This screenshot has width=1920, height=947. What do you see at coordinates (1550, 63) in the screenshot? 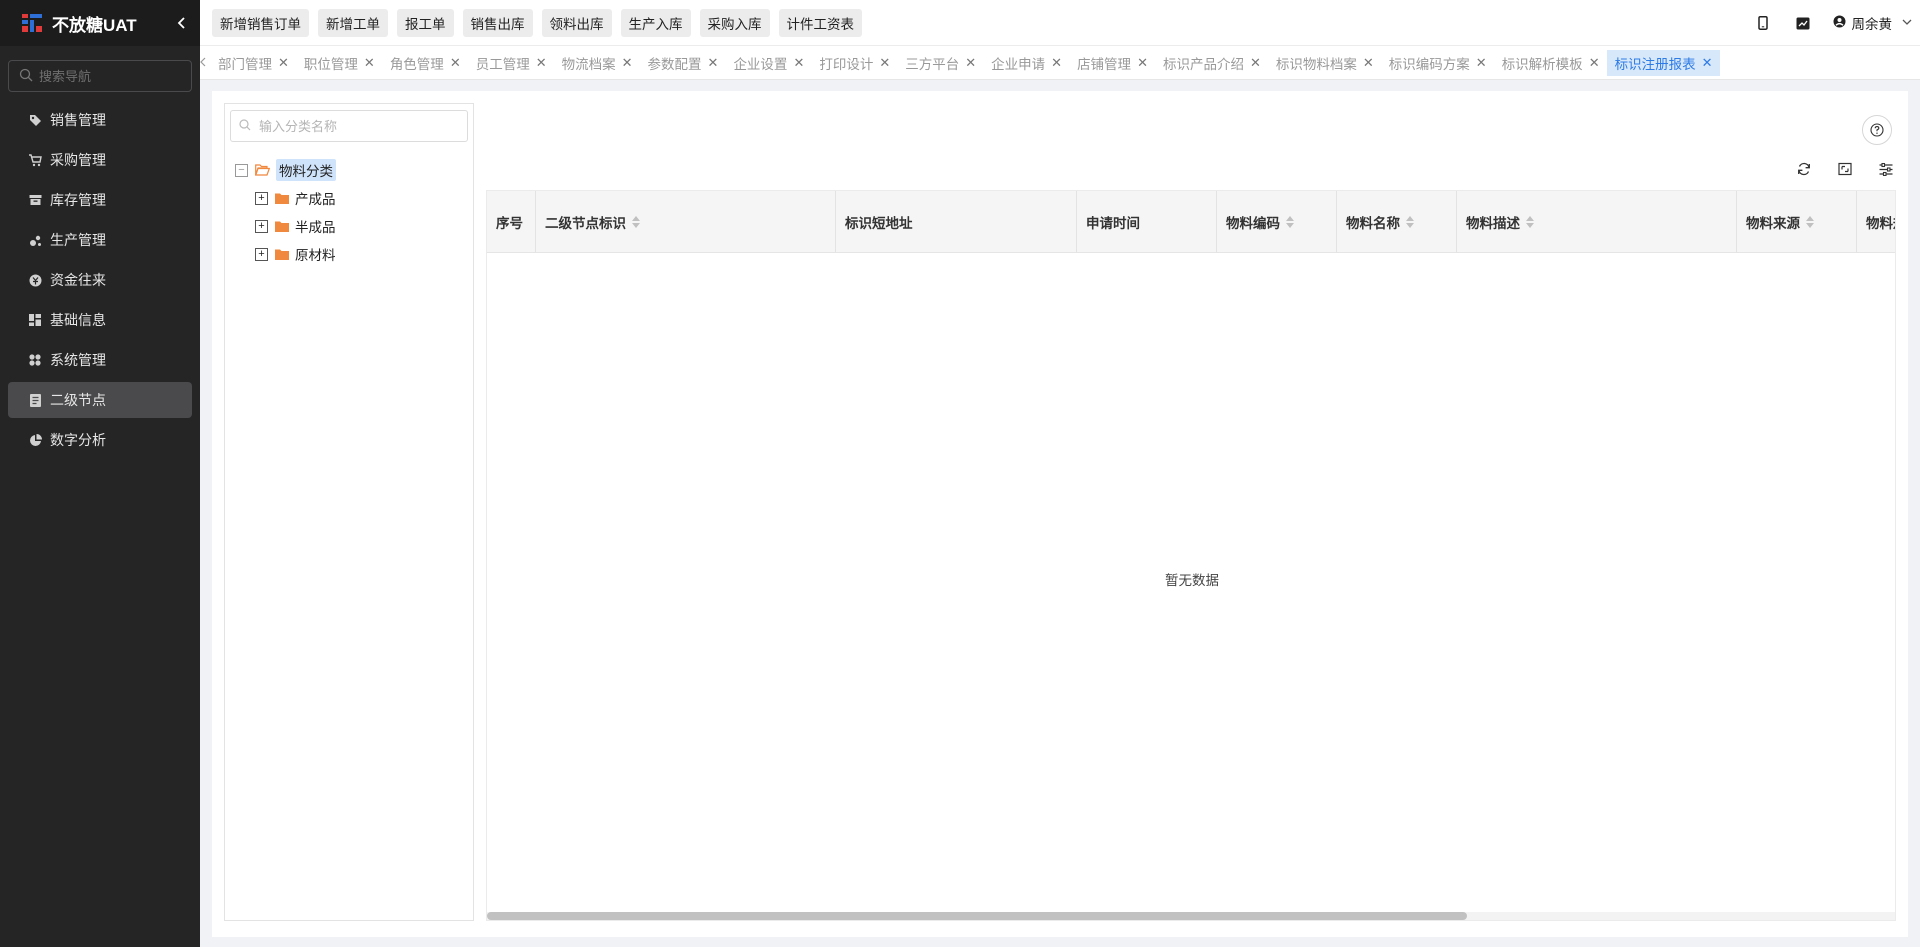
I see `tab-id-resolve-template: 标识解析模板 ✕` at bounding box center [1550, 63].